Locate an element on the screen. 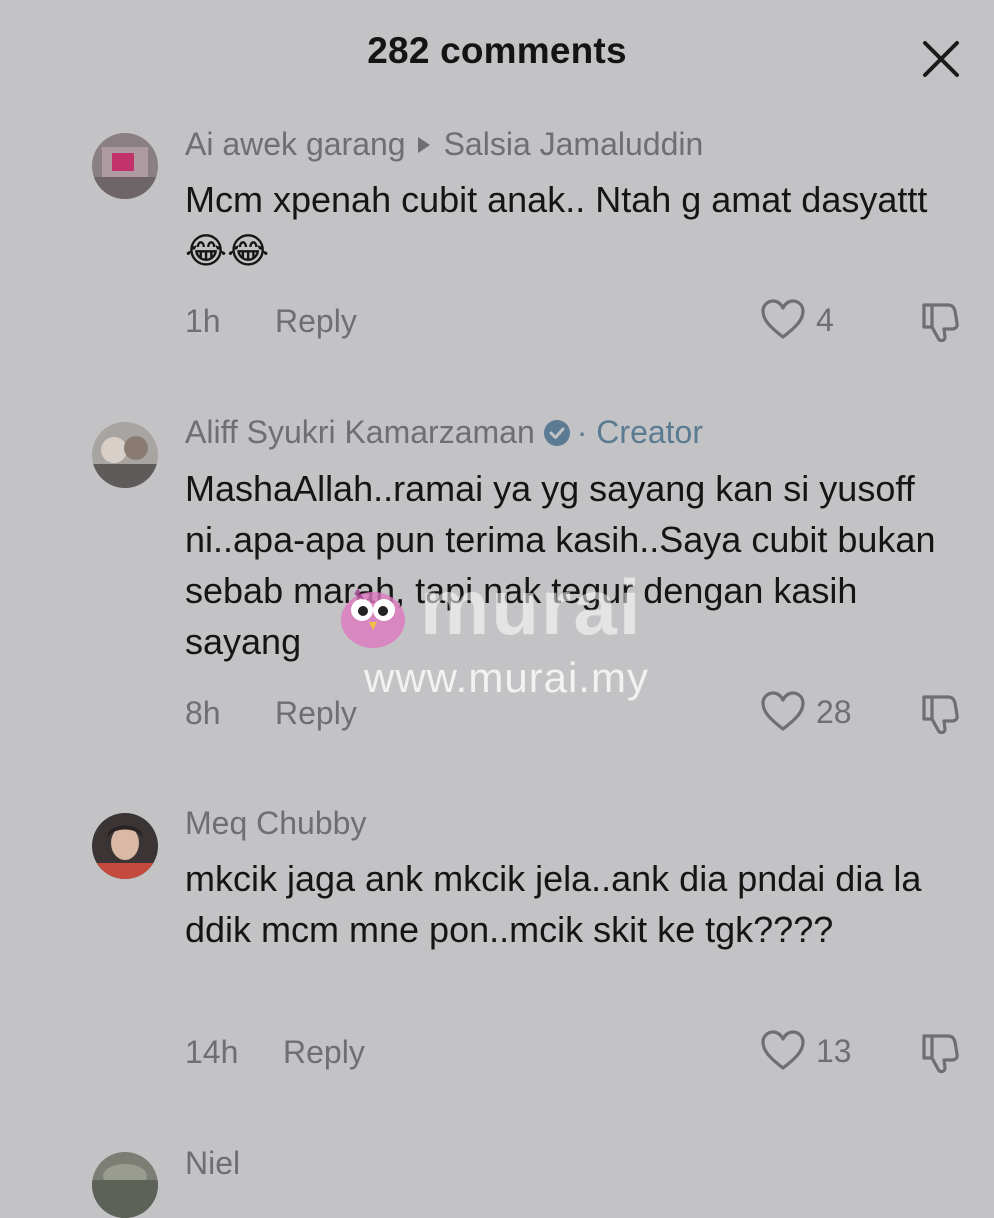 The image size is (994, 1218). verified-badge-icon is located at coordinates (556, 432).